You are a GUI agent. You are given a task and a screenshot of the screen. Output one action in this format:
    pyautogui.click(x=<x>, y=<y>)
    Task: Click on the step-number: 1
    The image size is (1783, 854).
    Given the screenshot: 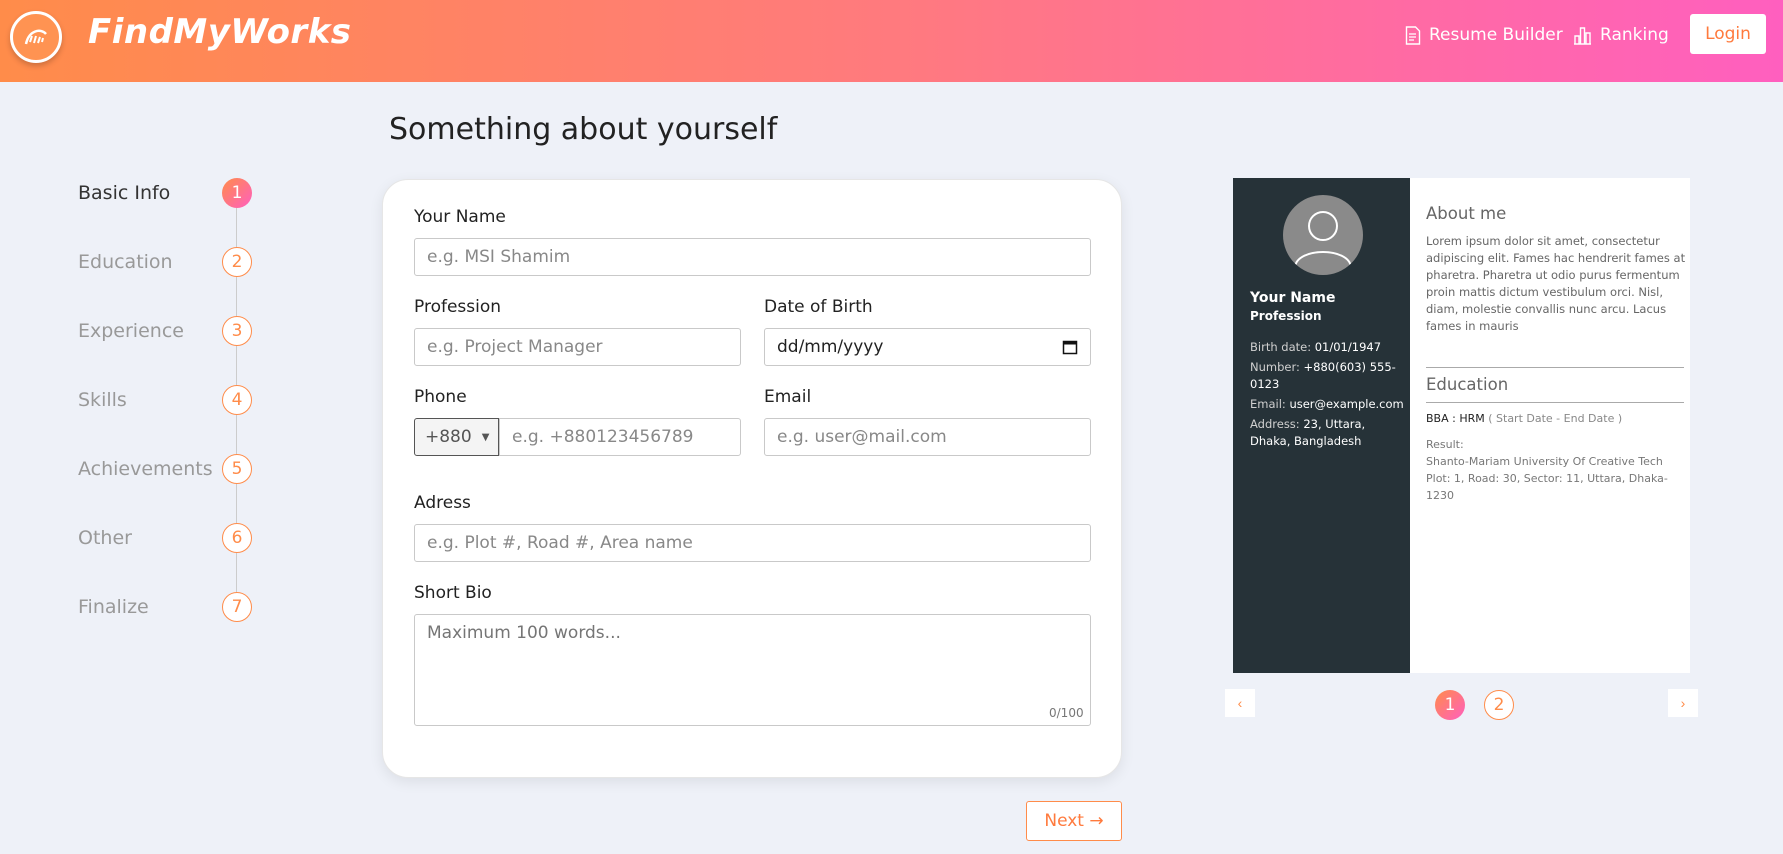 What is the action you would take?
    pyautogui.click(x=237, y=193)
    